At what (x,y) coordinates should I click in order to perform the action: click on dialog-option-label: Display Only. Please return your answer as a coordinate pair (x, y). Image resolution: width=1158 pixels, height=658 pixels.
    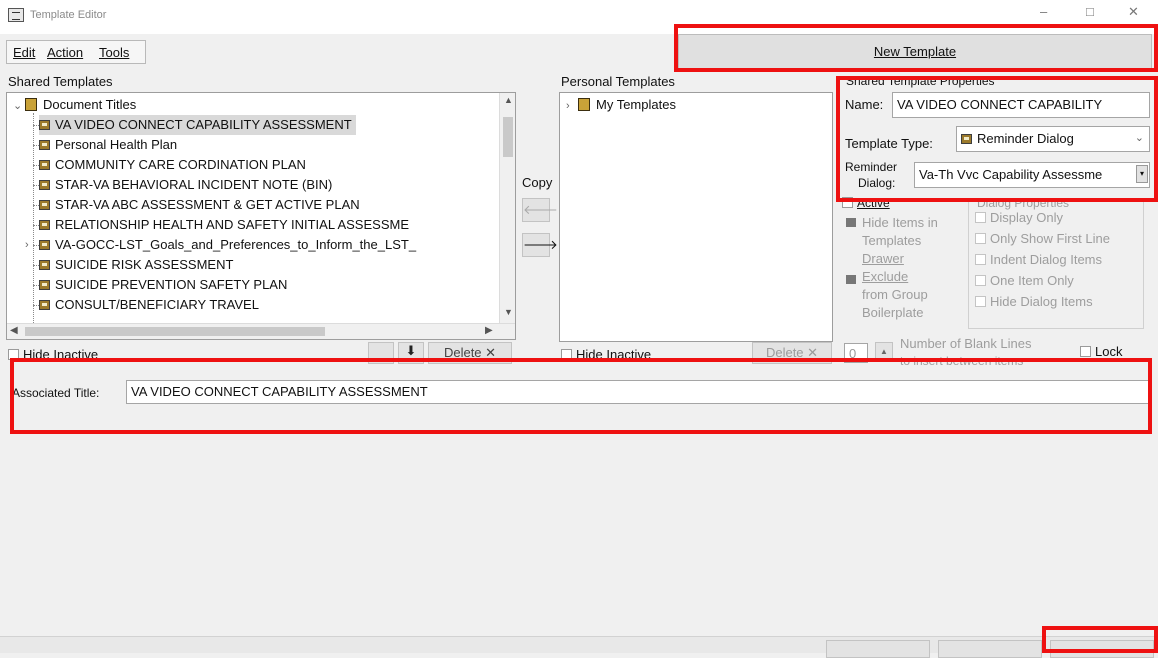
    Looking at the image, I should click on (1026, 217).